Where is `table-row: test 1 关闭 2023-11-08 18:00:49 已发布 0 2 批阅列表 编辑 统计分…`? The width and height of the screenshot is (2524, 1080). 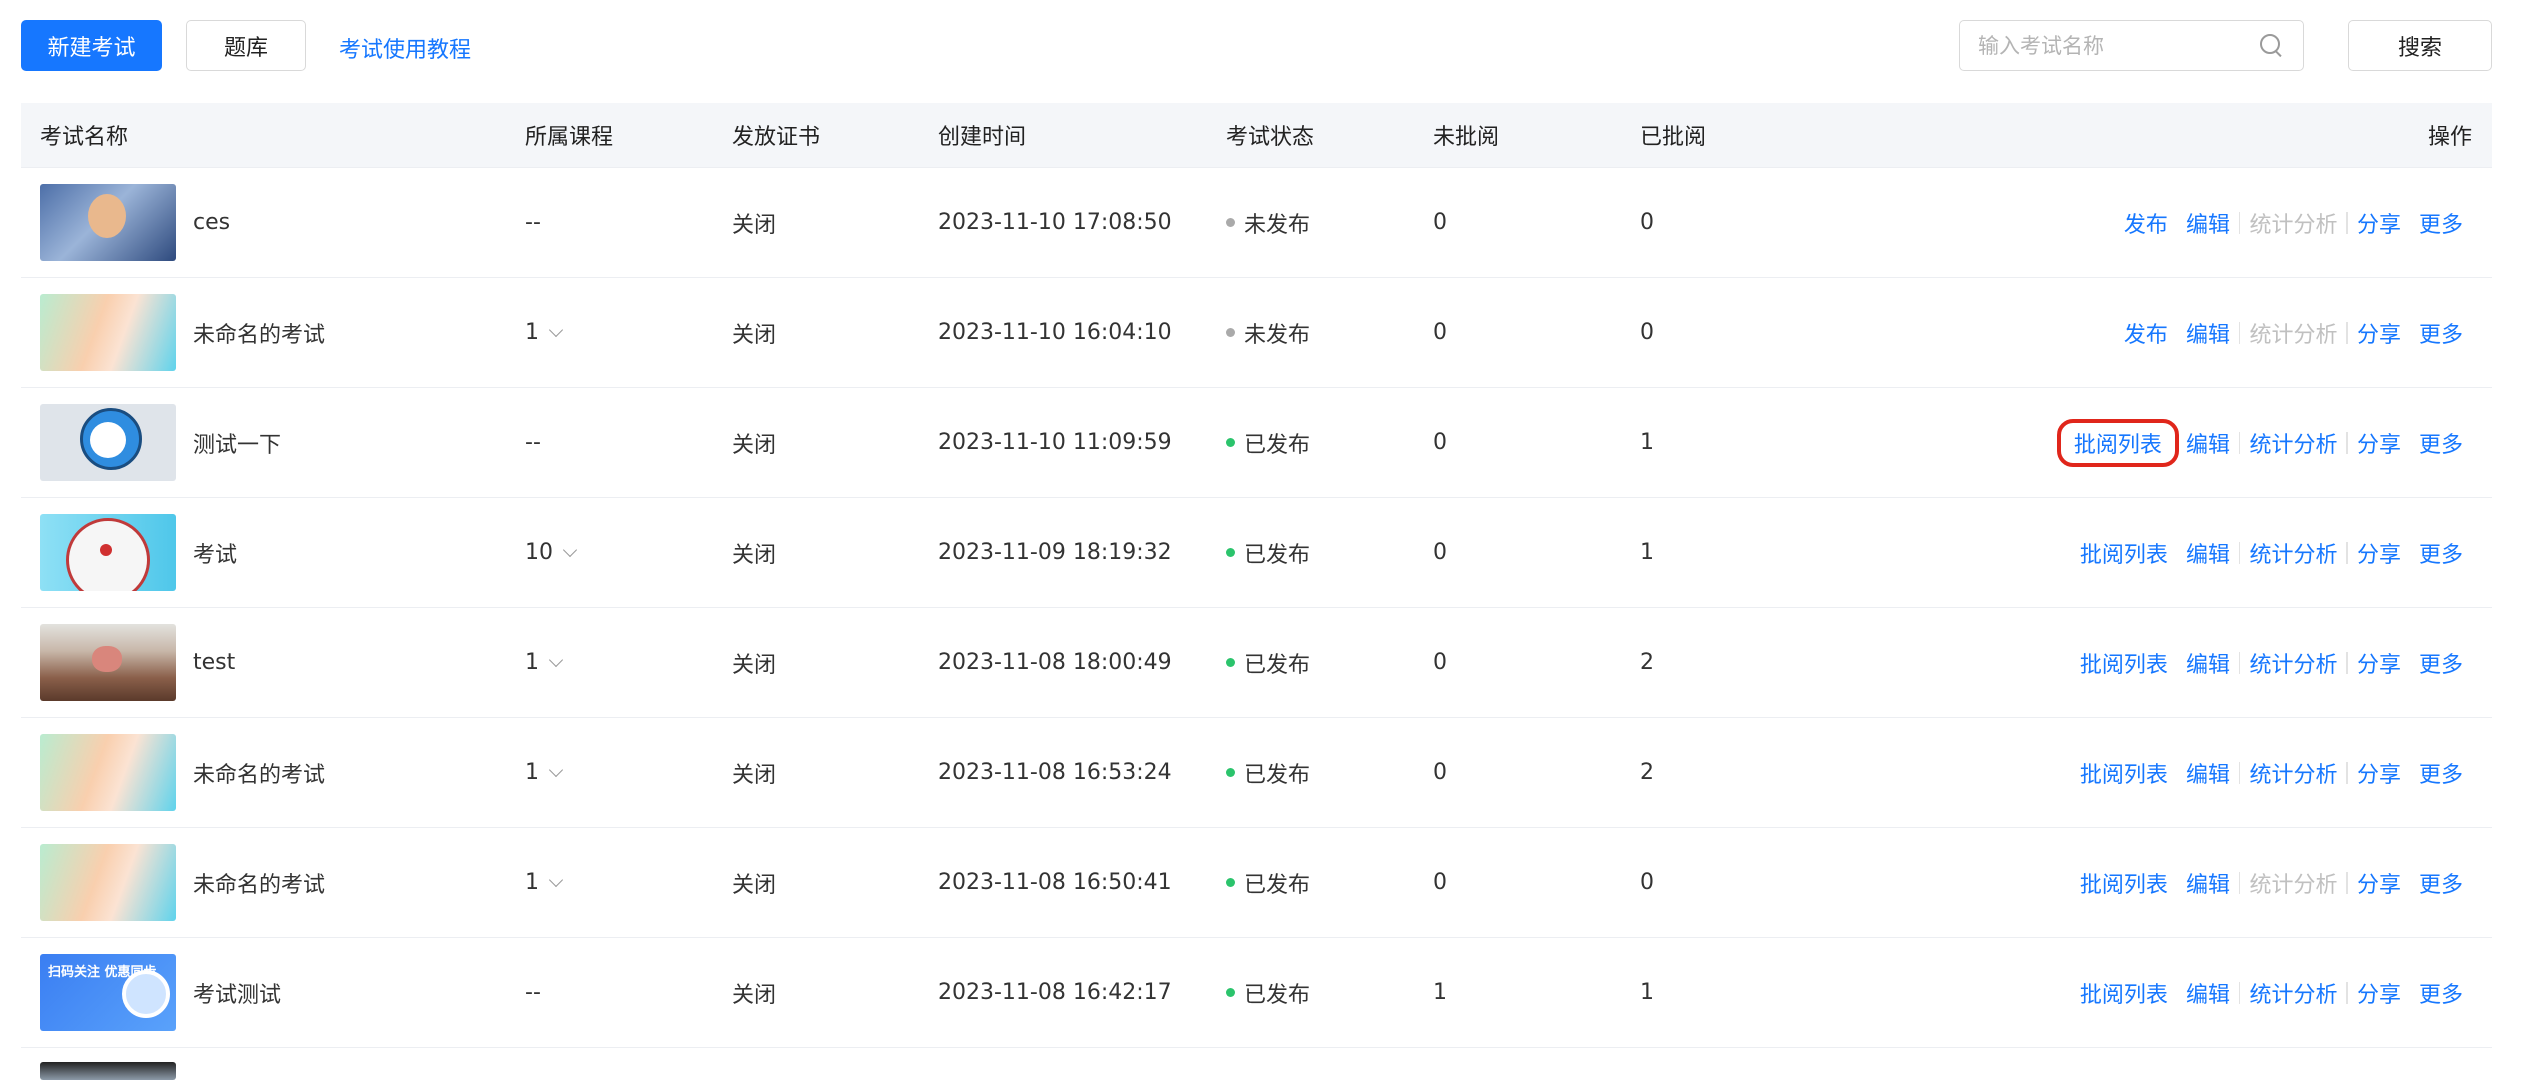
table-row: test 1 关闭 2023-11-08 18:00:49 已发布 0 2 批阅列表 编辑 统计分… is located at coordinates (1256, 663).